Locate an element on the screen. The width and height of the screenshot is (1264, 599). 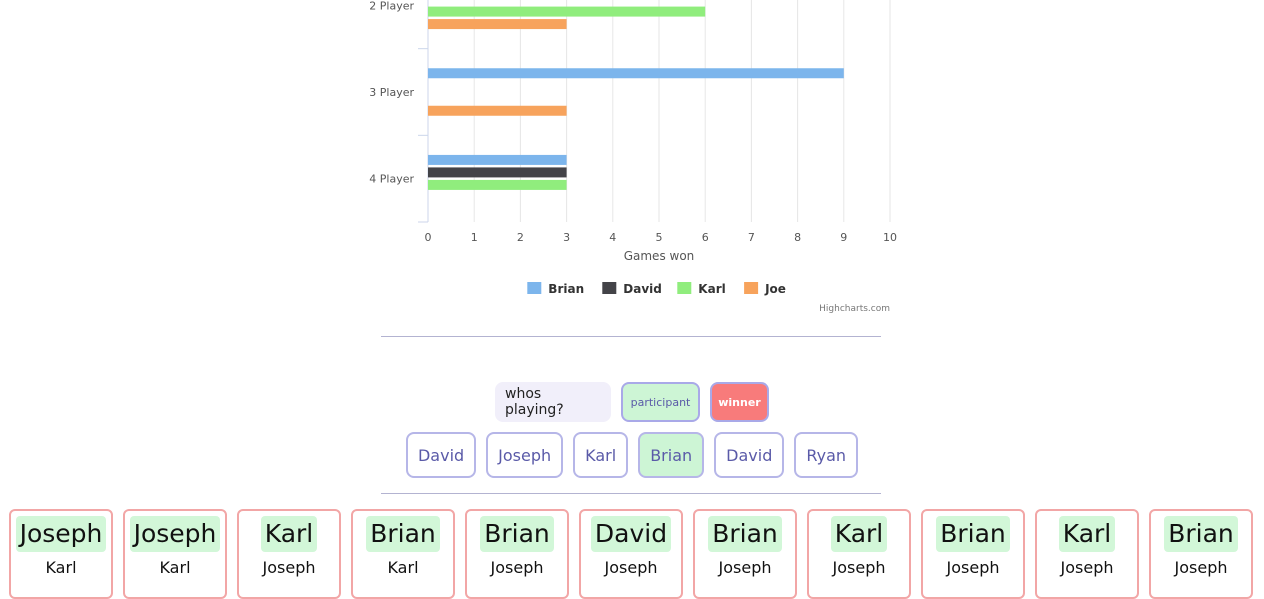
x-tick-label: 9 is located at coordinates (843, 237).